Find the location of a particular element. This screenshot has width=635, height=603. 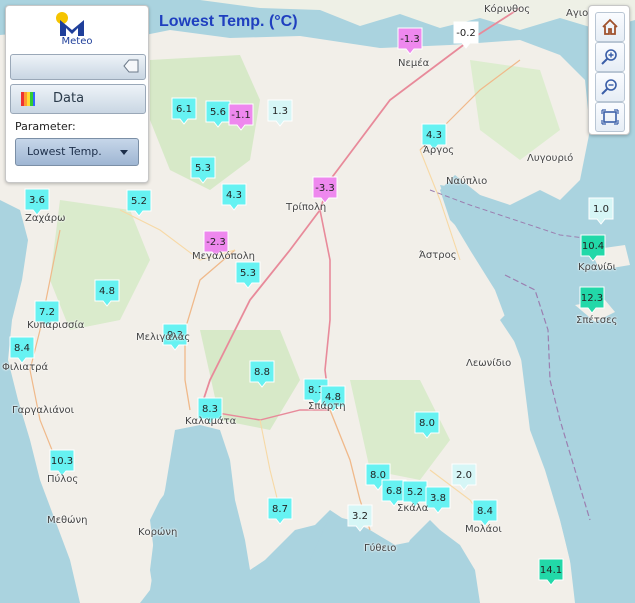

station-value: 8.7 is located at coordinates (280, 509).